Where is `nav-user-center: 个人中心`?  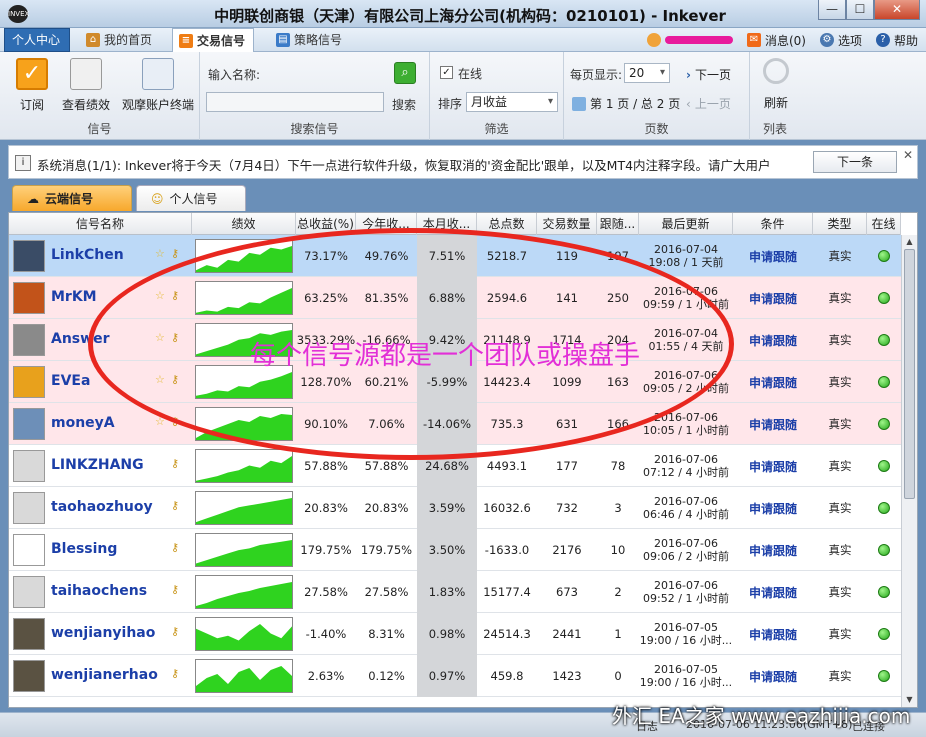
nav-user-center: 个人中心 is located at coordinates (37, 40).